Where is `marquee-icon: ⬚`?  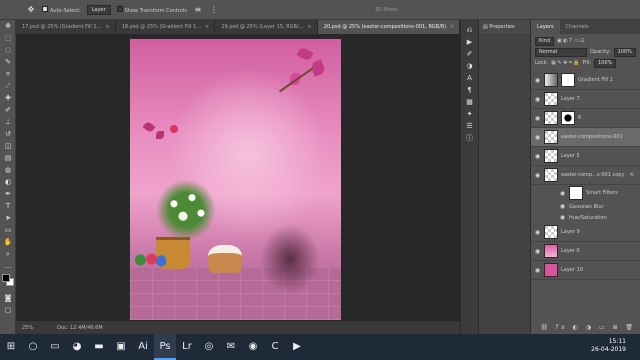 marquee-icon: ⬚ is located at coordinates (8, 38).